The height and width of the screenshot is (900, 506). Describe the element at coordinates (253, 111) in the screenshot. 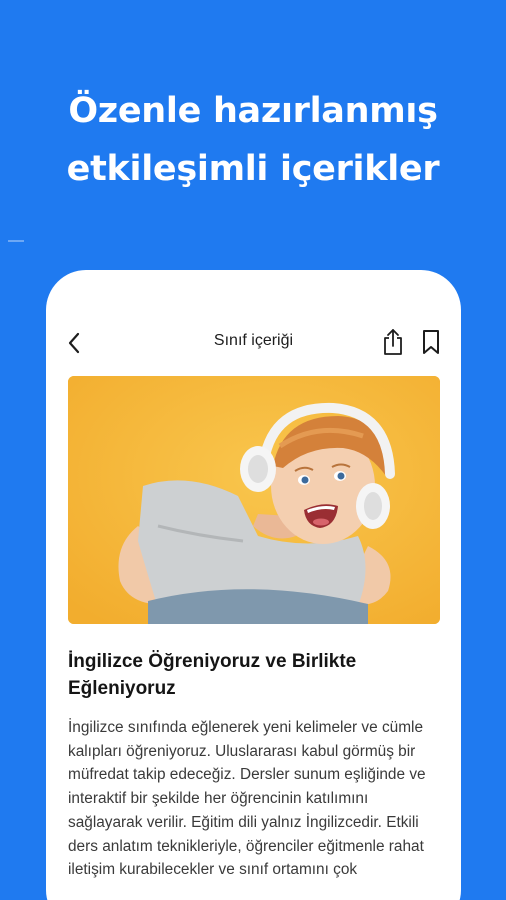

I see `headline-line-1: Özenle hazırlanmış` at that location.